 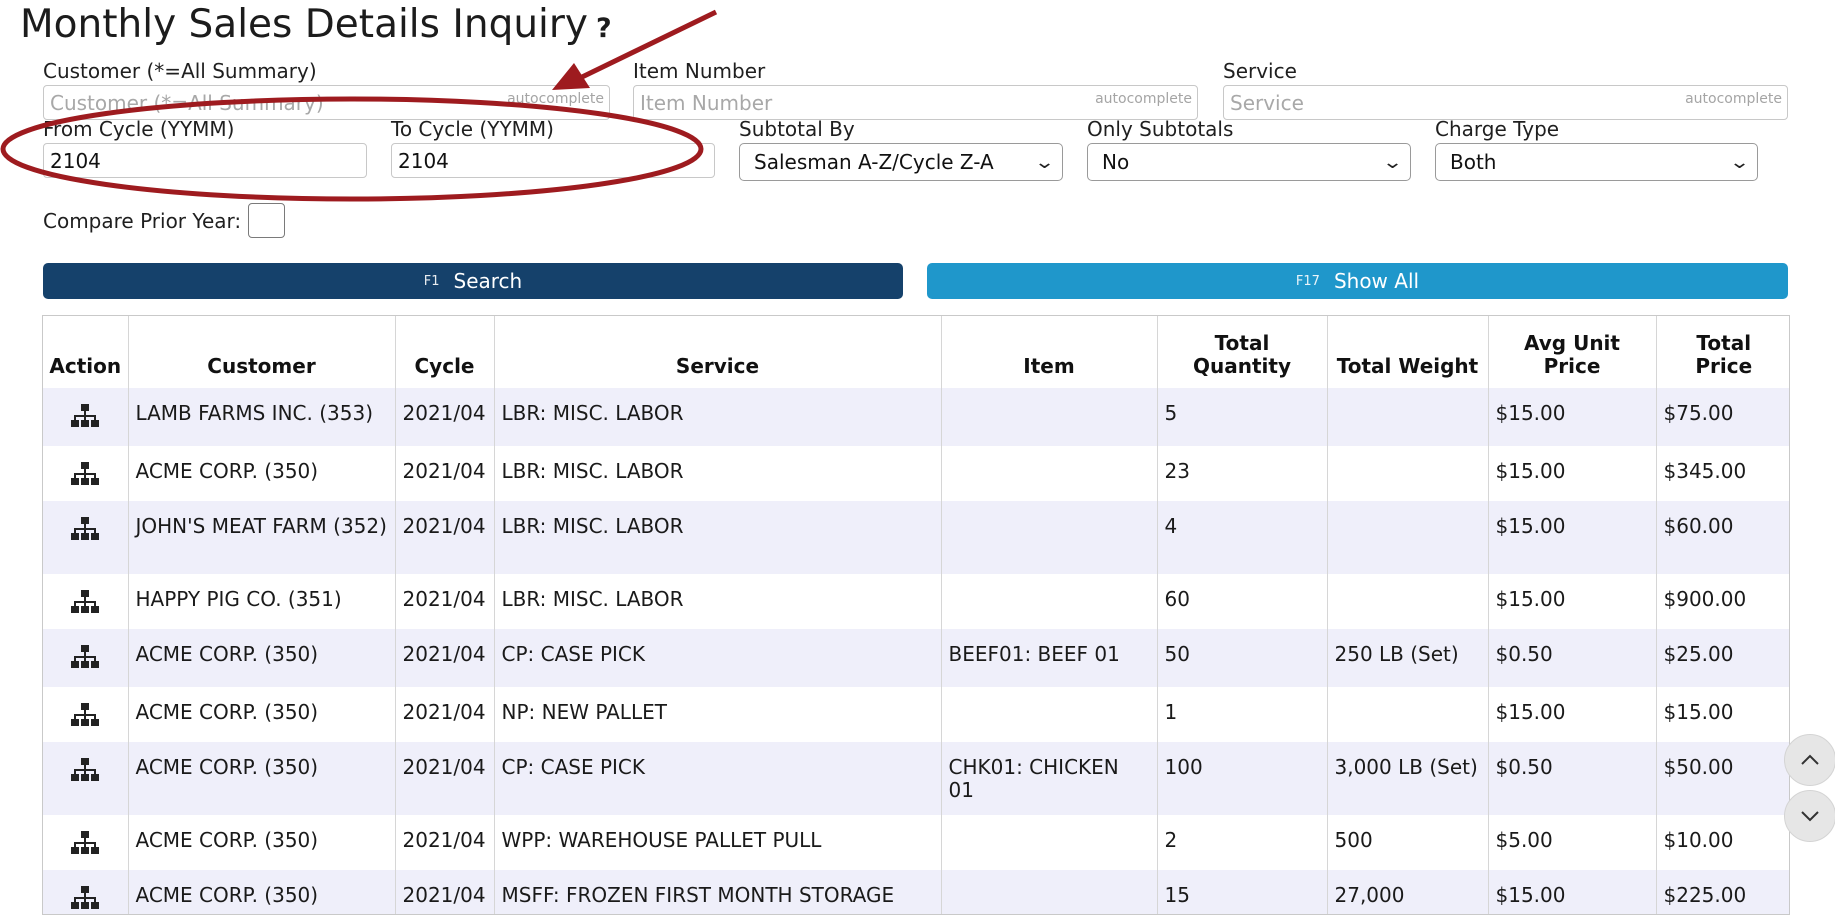 I want to click on subtotal-by-value: Salesman A-Z/Cycle Z-A, so click(x=874, y=162).